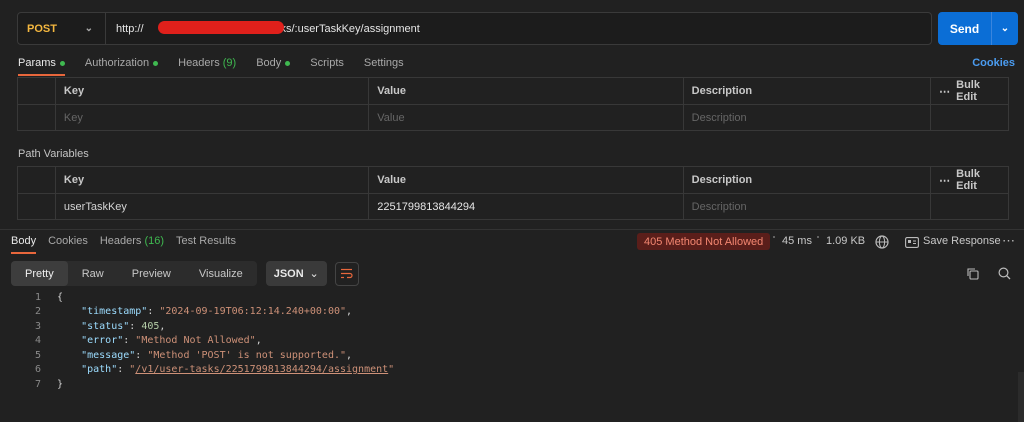 The width and height of the screenshot is (1024, 422). What do you see at coordinates (1004, 273) in the screenshot?
I see `search-icon` at bounding box center [1004, 273].